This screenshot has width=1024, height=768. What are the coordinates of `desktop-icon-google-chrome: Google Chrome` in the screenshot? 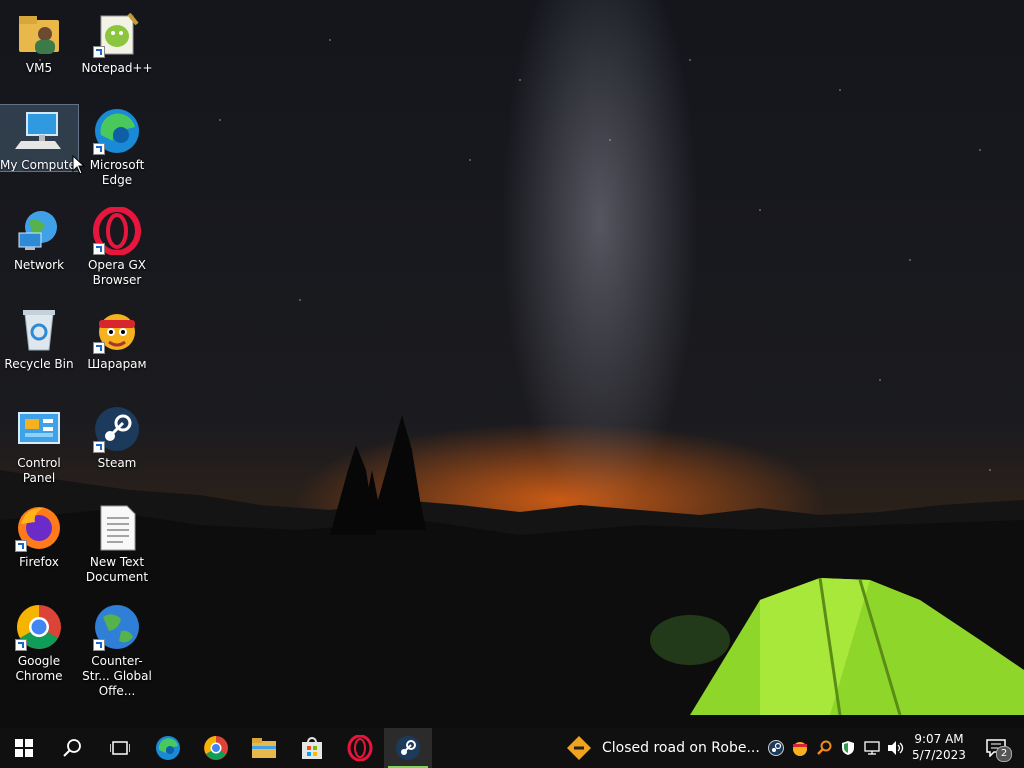 It's located at (39, 642).